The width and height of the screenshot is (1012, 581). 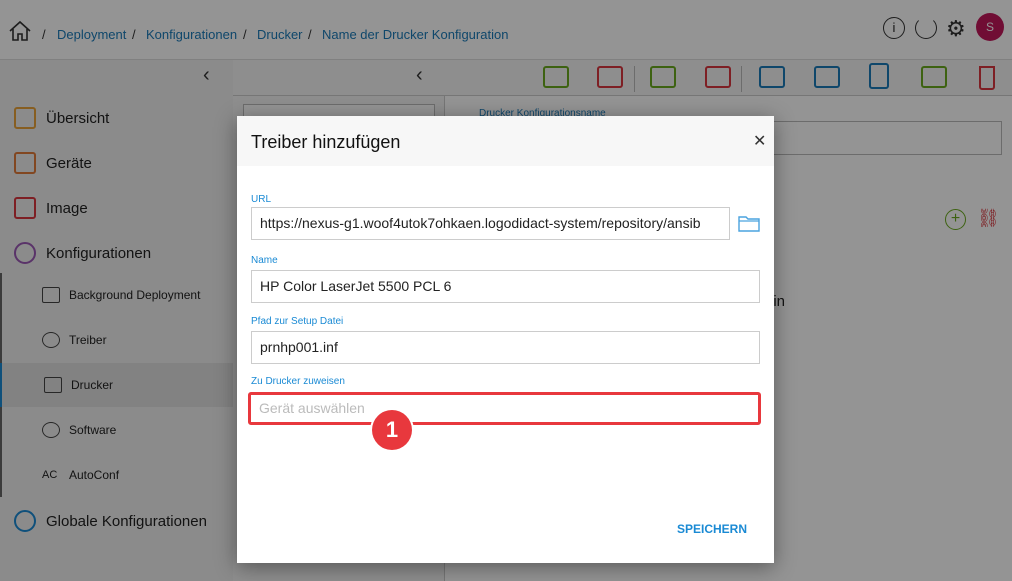 I want to click on assign-printer-label: Zu Drucker zuweisen, so click(x=298, y=381).